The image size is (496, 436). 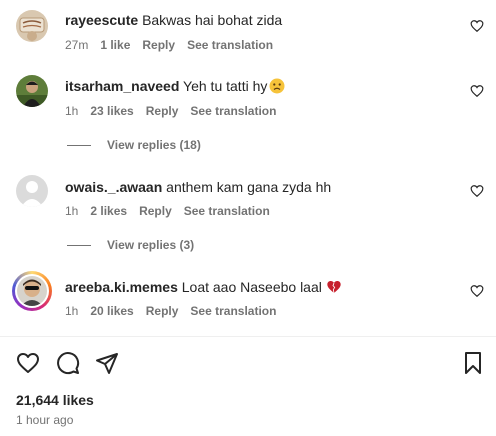 I want to click on view-replies-button: View replies (18), so click(x=134, y=145).